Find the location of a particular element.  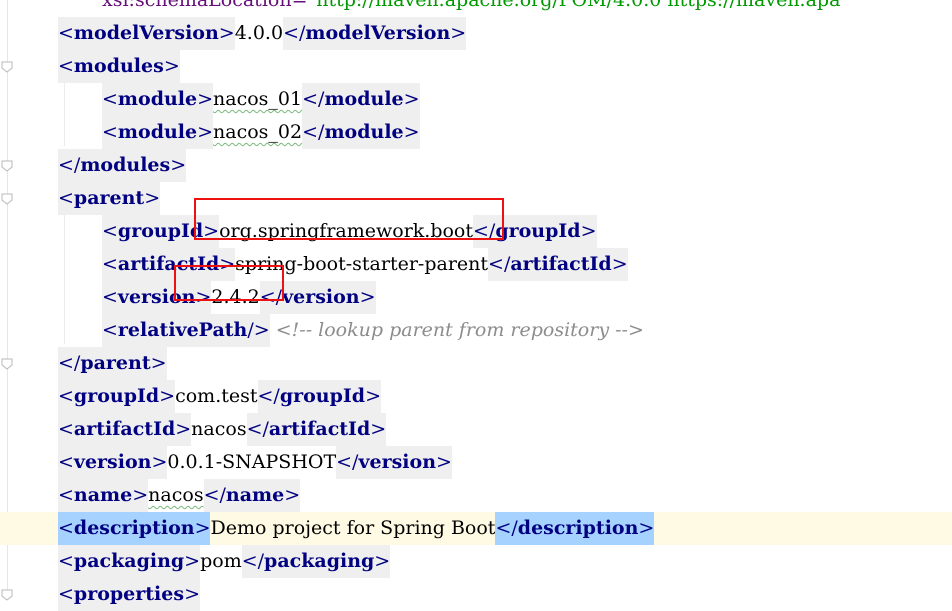

xml-tag-close: </description> is located at coordinates (575, 528).